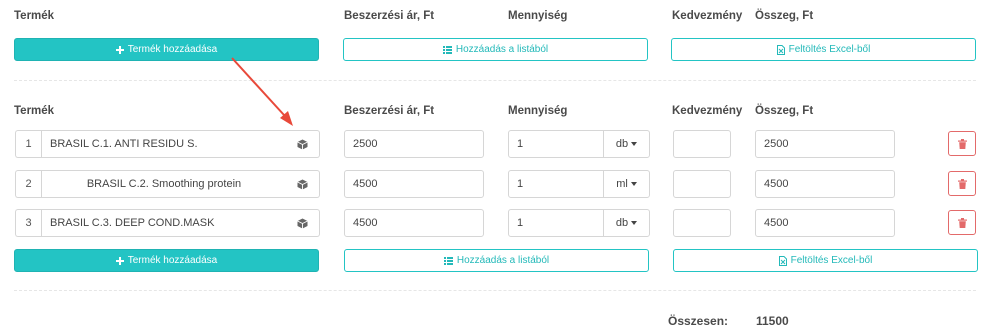 The height and width of the screenshot is (334, 1000). What do you see at coordinates (707, 16) in the screenshot?
I see `top-discount-header: Kedvezmény` at bounding box center [707, 16].